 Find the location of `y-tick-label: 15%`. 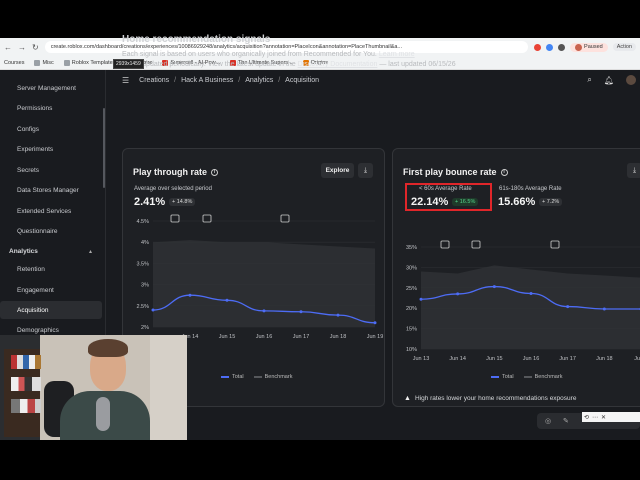

y-tick-label: 15% is located at coordinates (411, 330).